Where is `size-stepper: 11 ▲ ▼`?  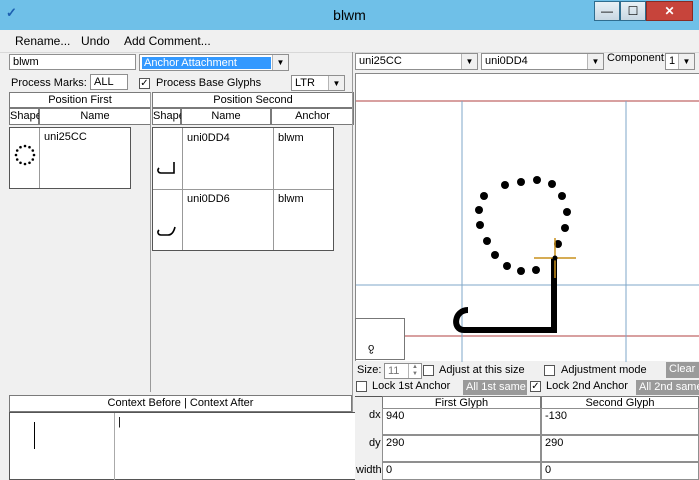
size-stepper: 11 ▲ ▼ is located at coordinates (403, 371).